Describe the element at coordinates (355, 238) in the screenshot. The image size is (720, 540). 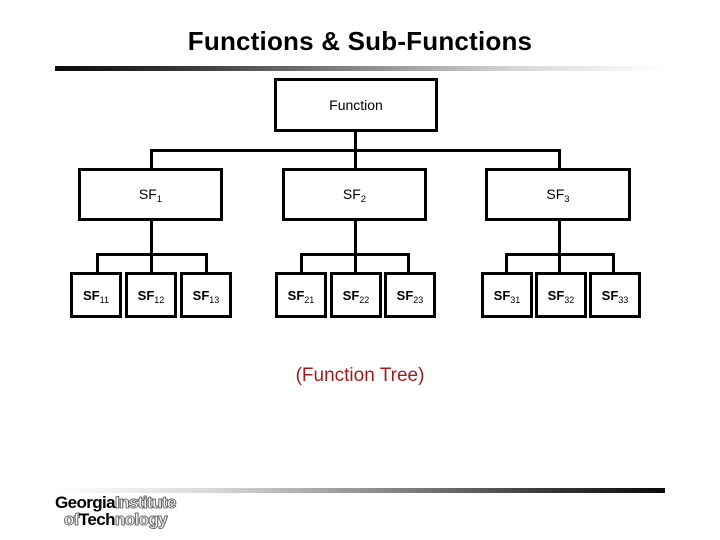
I see `connector-sf2-stem` at that location.